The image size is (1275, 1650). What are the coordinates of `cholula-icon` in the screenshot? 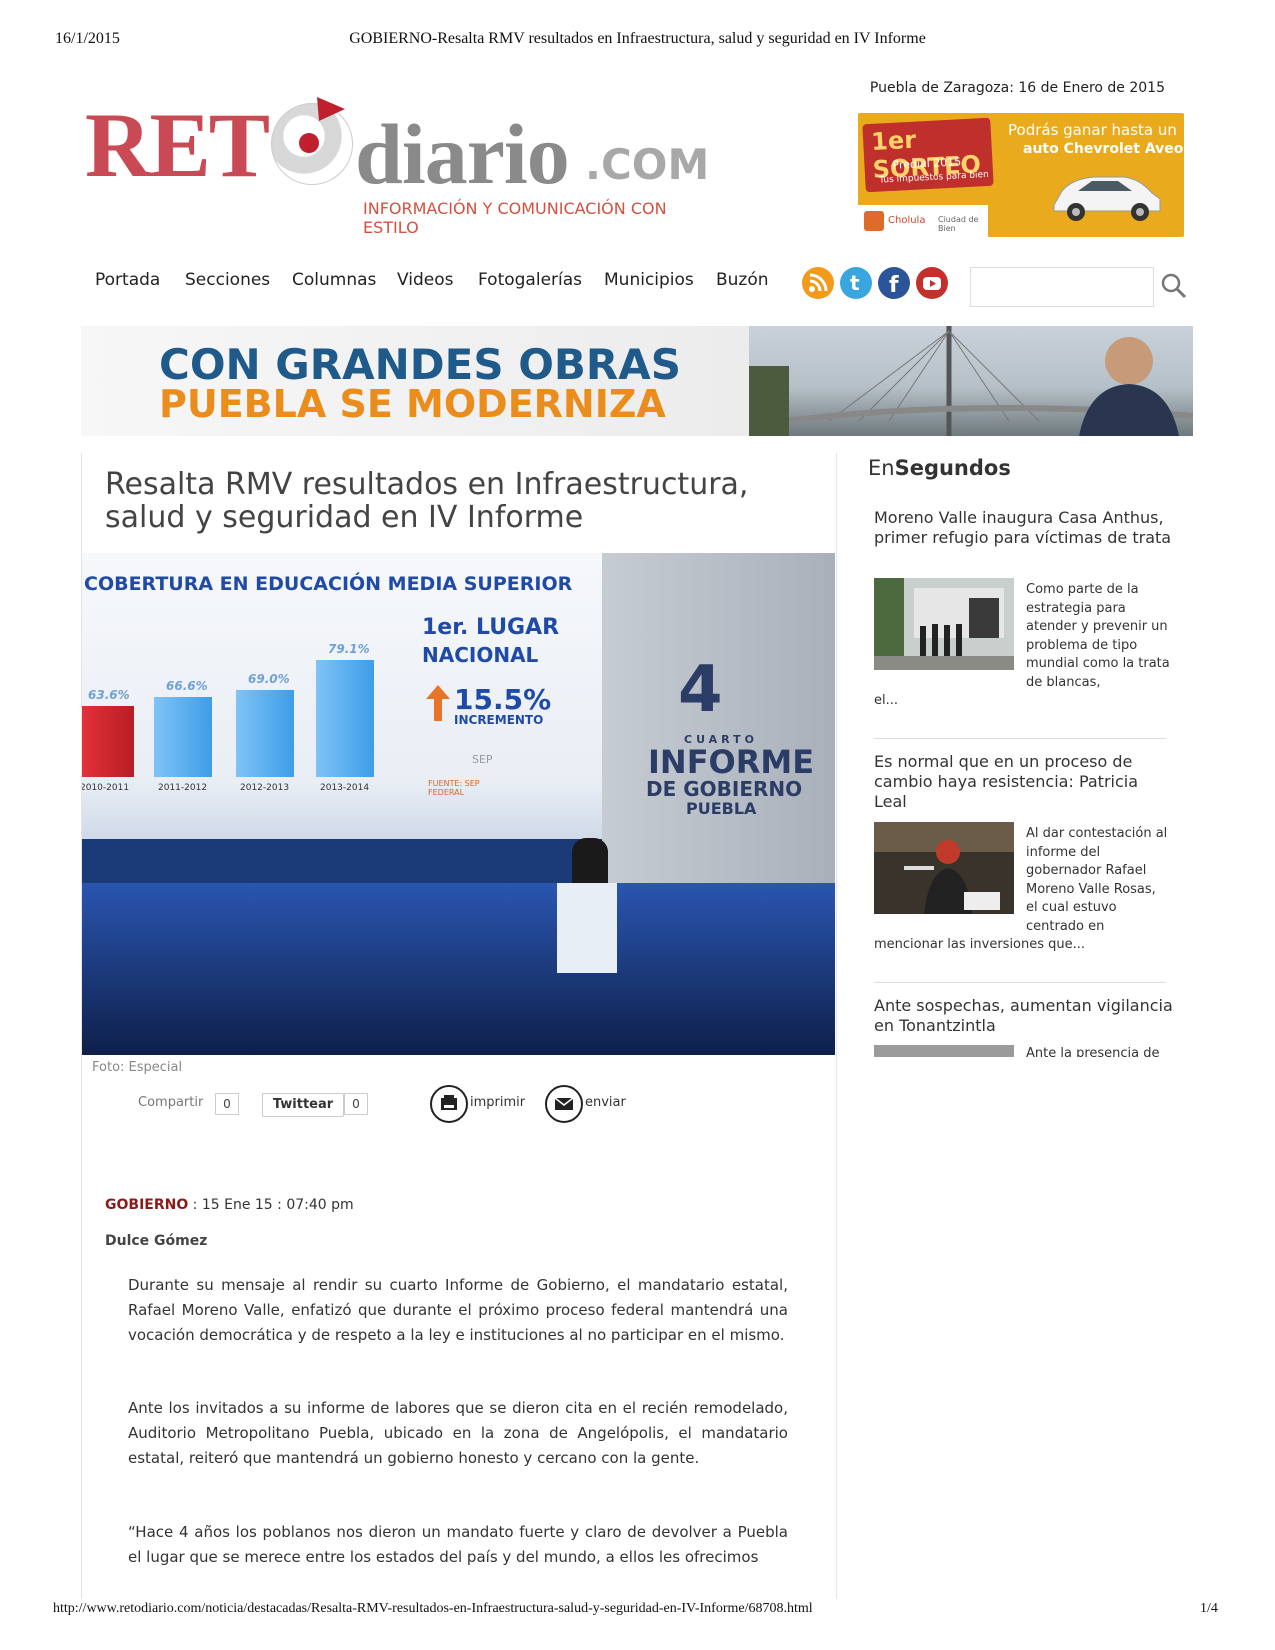 It's located at (874, 221).